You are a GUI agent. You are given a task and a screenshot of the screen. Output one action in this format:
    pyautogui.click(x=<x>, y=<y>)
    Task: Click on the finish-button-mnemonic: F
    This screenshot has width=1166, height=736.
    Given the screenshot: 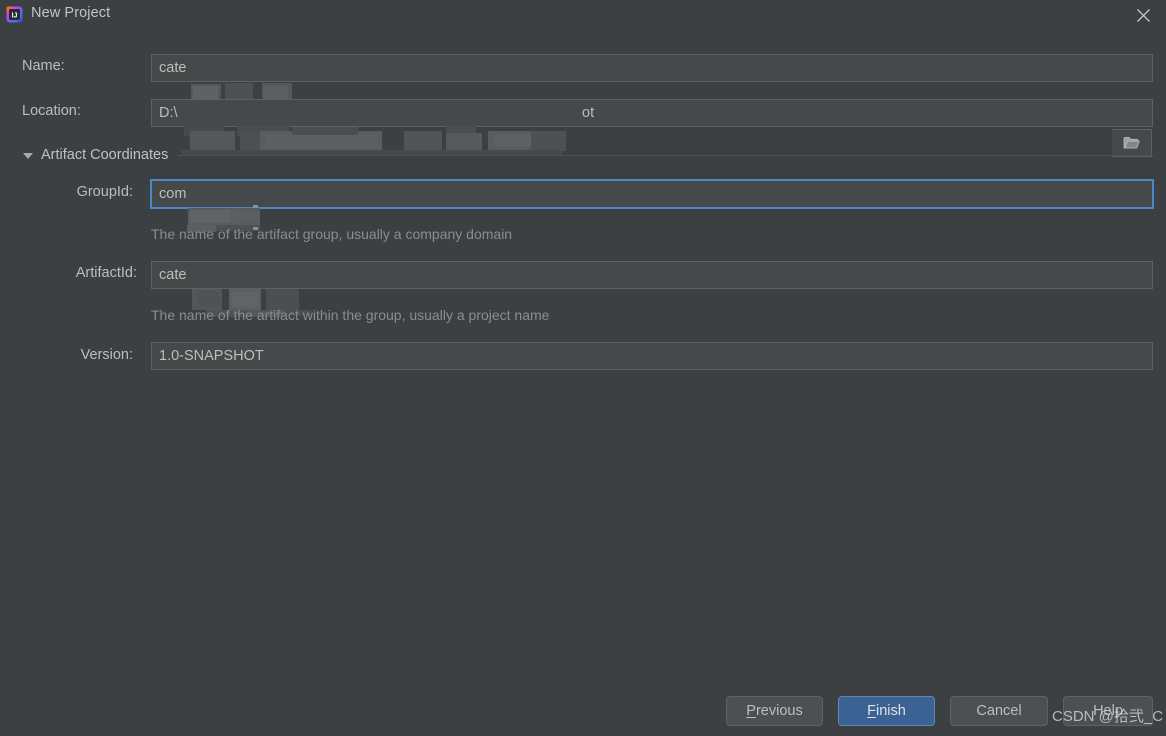 What is the action you would take?
    pyautogui.click(x=872, y=711)
    